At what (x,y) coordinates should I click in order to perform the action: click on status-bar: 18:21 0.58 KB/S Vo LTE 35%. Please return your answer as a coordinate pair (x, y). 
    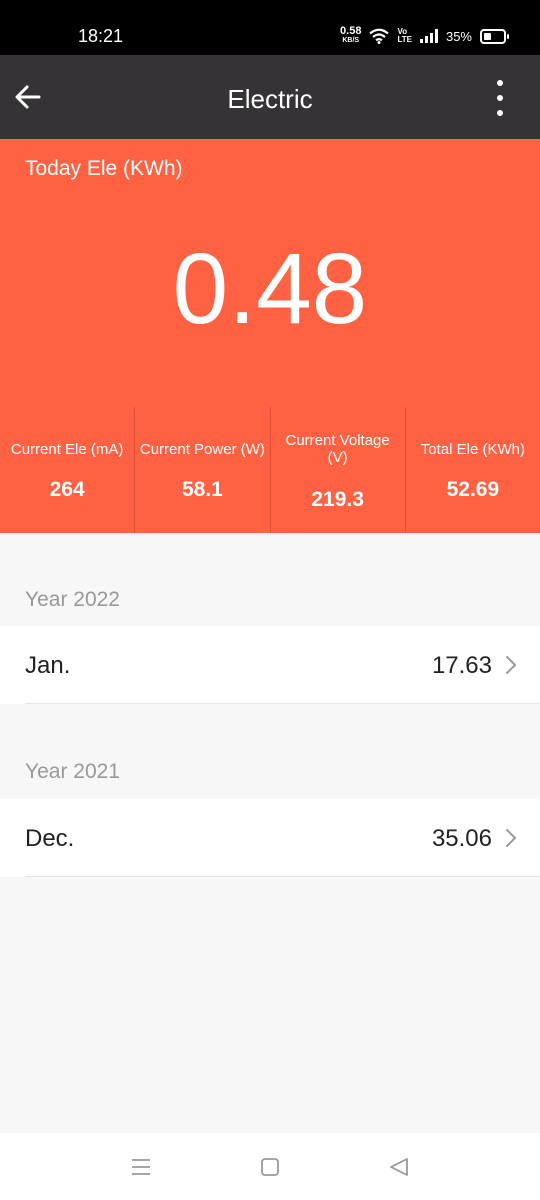
    Looking at the image, I should click on (270, 27).